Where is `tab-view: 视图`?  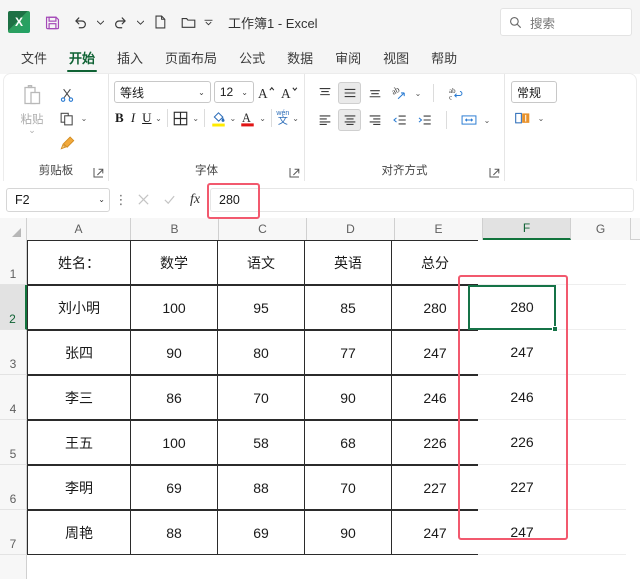
tab-view: 视图 is located at coordinates (396, 60).